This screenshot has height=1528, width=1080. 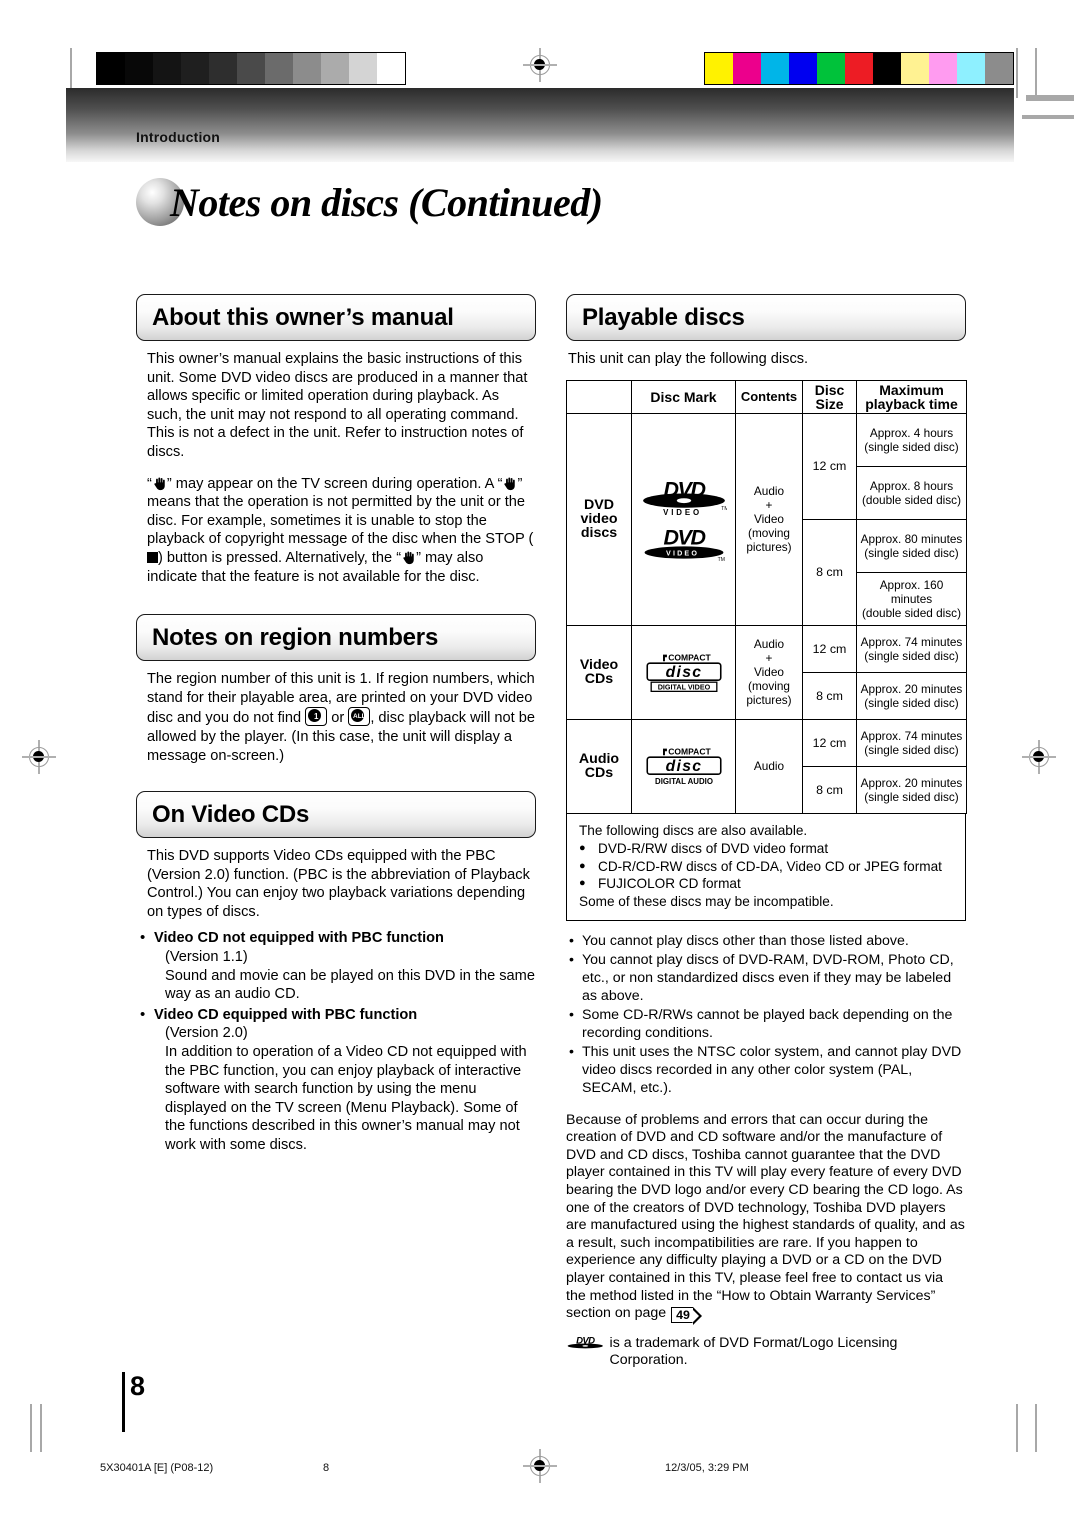 I want to click on vcd-8-main: Approx. 20 minutes, so click(x=911, y=688).